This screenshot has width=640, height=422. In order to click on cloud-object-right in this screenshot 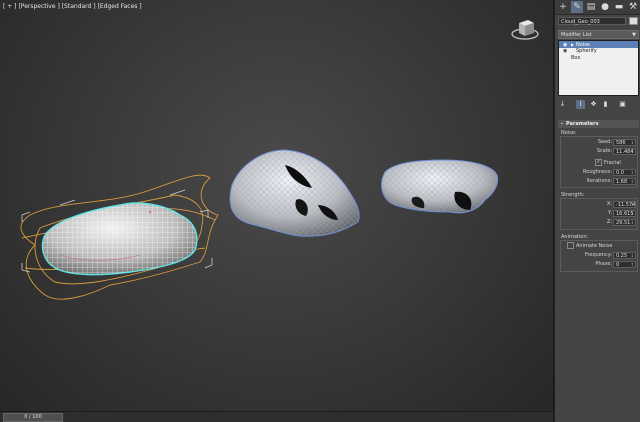, I will do `click(440, 186)`.